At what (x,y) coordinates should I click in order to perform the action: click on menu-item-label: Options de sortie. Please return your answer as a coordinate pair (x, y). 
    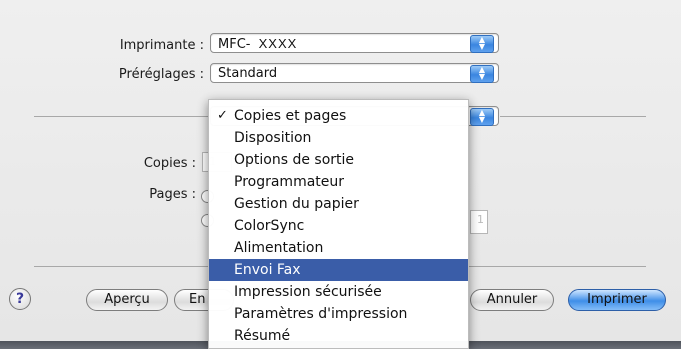
    Looking at the image, I should click on (294, 160).